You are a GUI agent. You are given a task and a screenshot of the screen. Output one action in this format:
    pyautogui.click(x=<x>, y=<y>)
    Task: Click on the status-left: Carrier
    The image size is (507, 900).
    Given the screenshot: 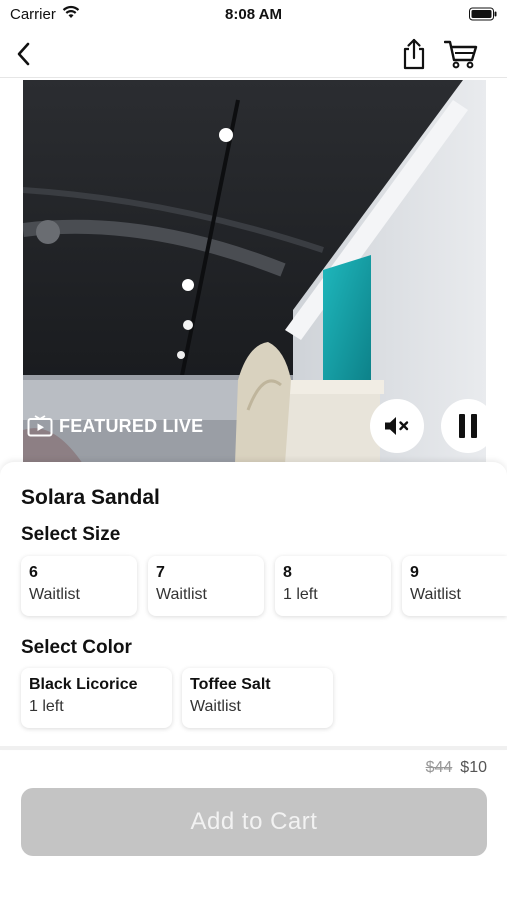 What is the action you would take?
    pyautogui.click(x=45, y=14)
    